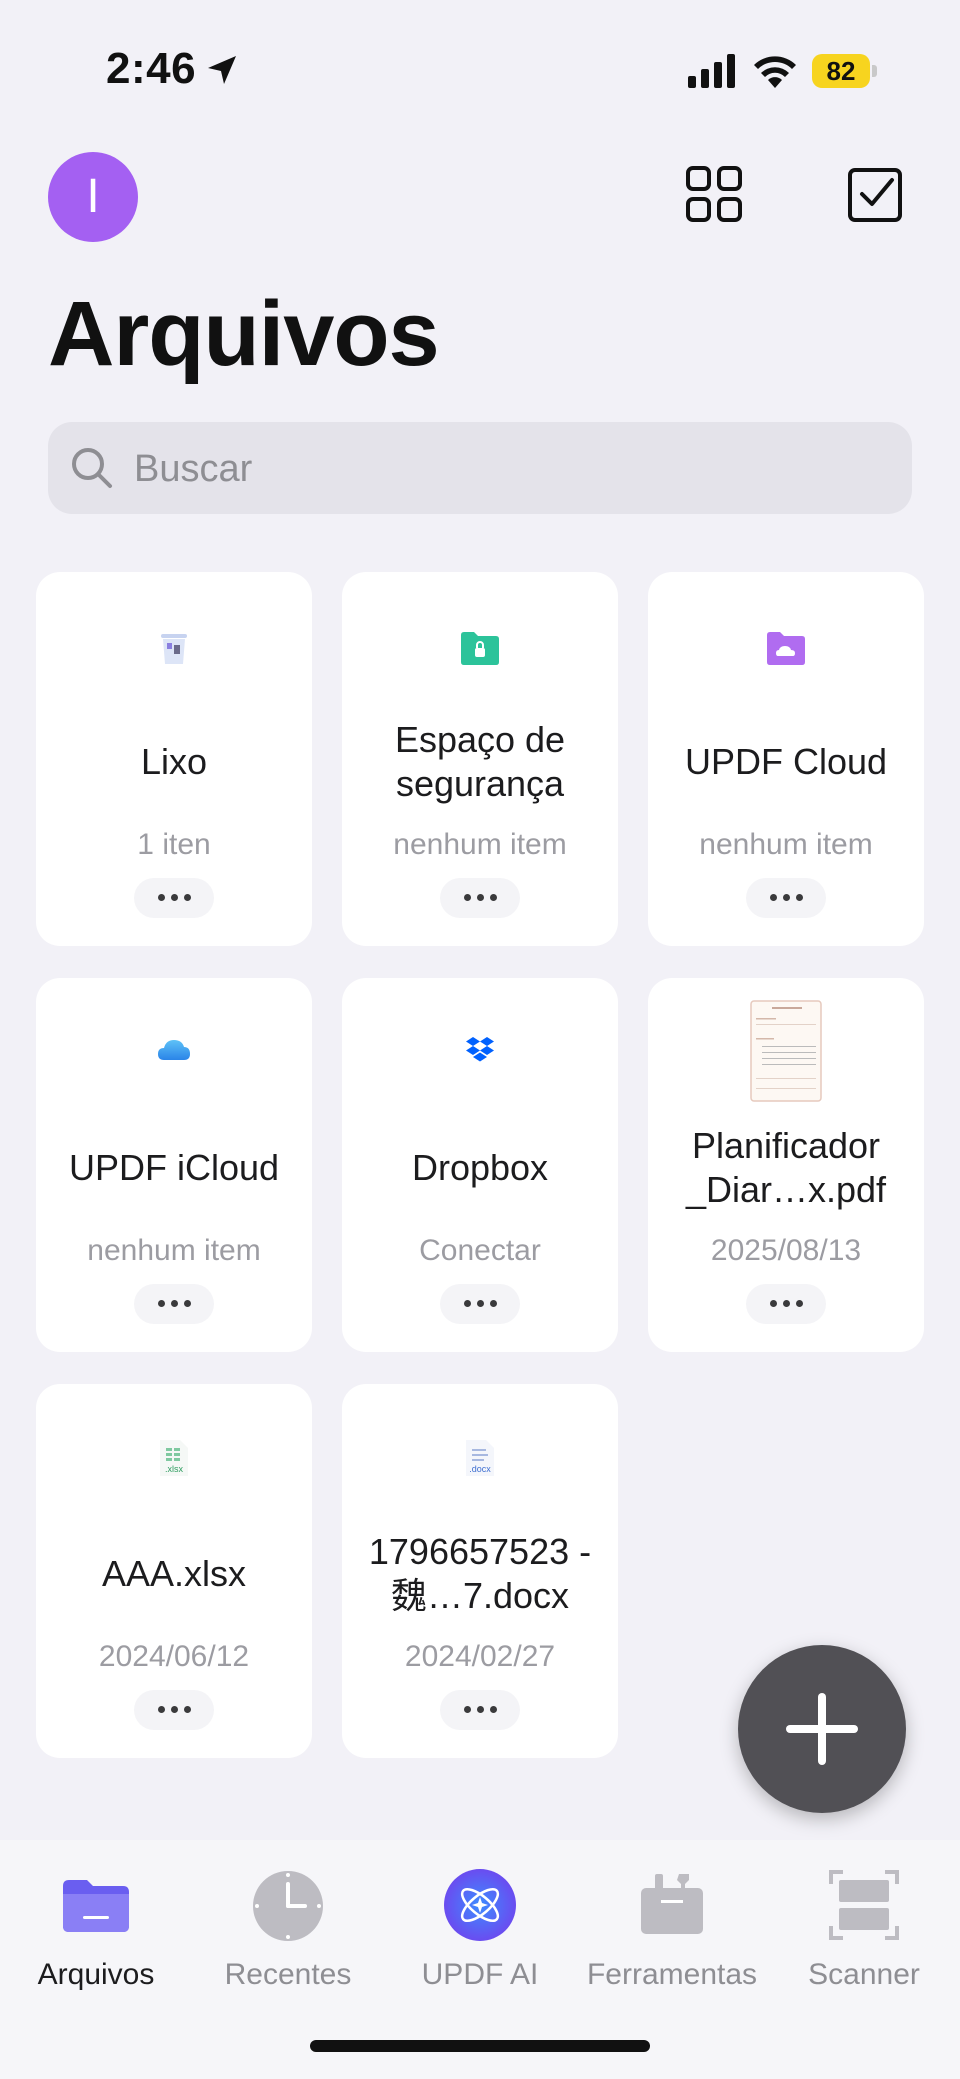  What do you see at coordinates (480, 1458) in the screenshot?
I see `docx-file-icon: .docx` at bounding box center [480, 1458].